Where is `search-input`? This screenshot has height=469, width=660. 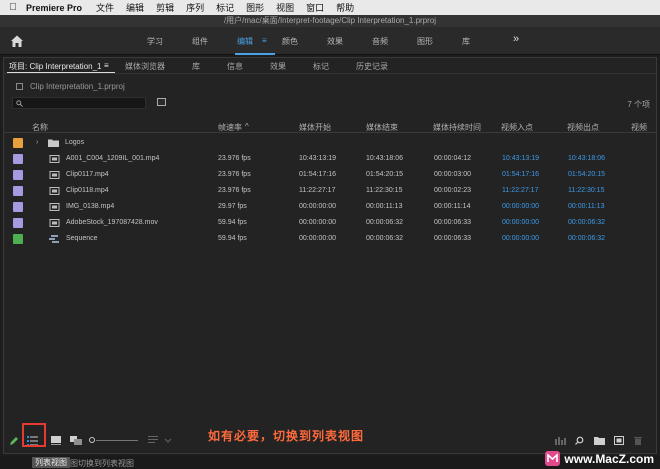
search-input is located at coordinates (84, 103).